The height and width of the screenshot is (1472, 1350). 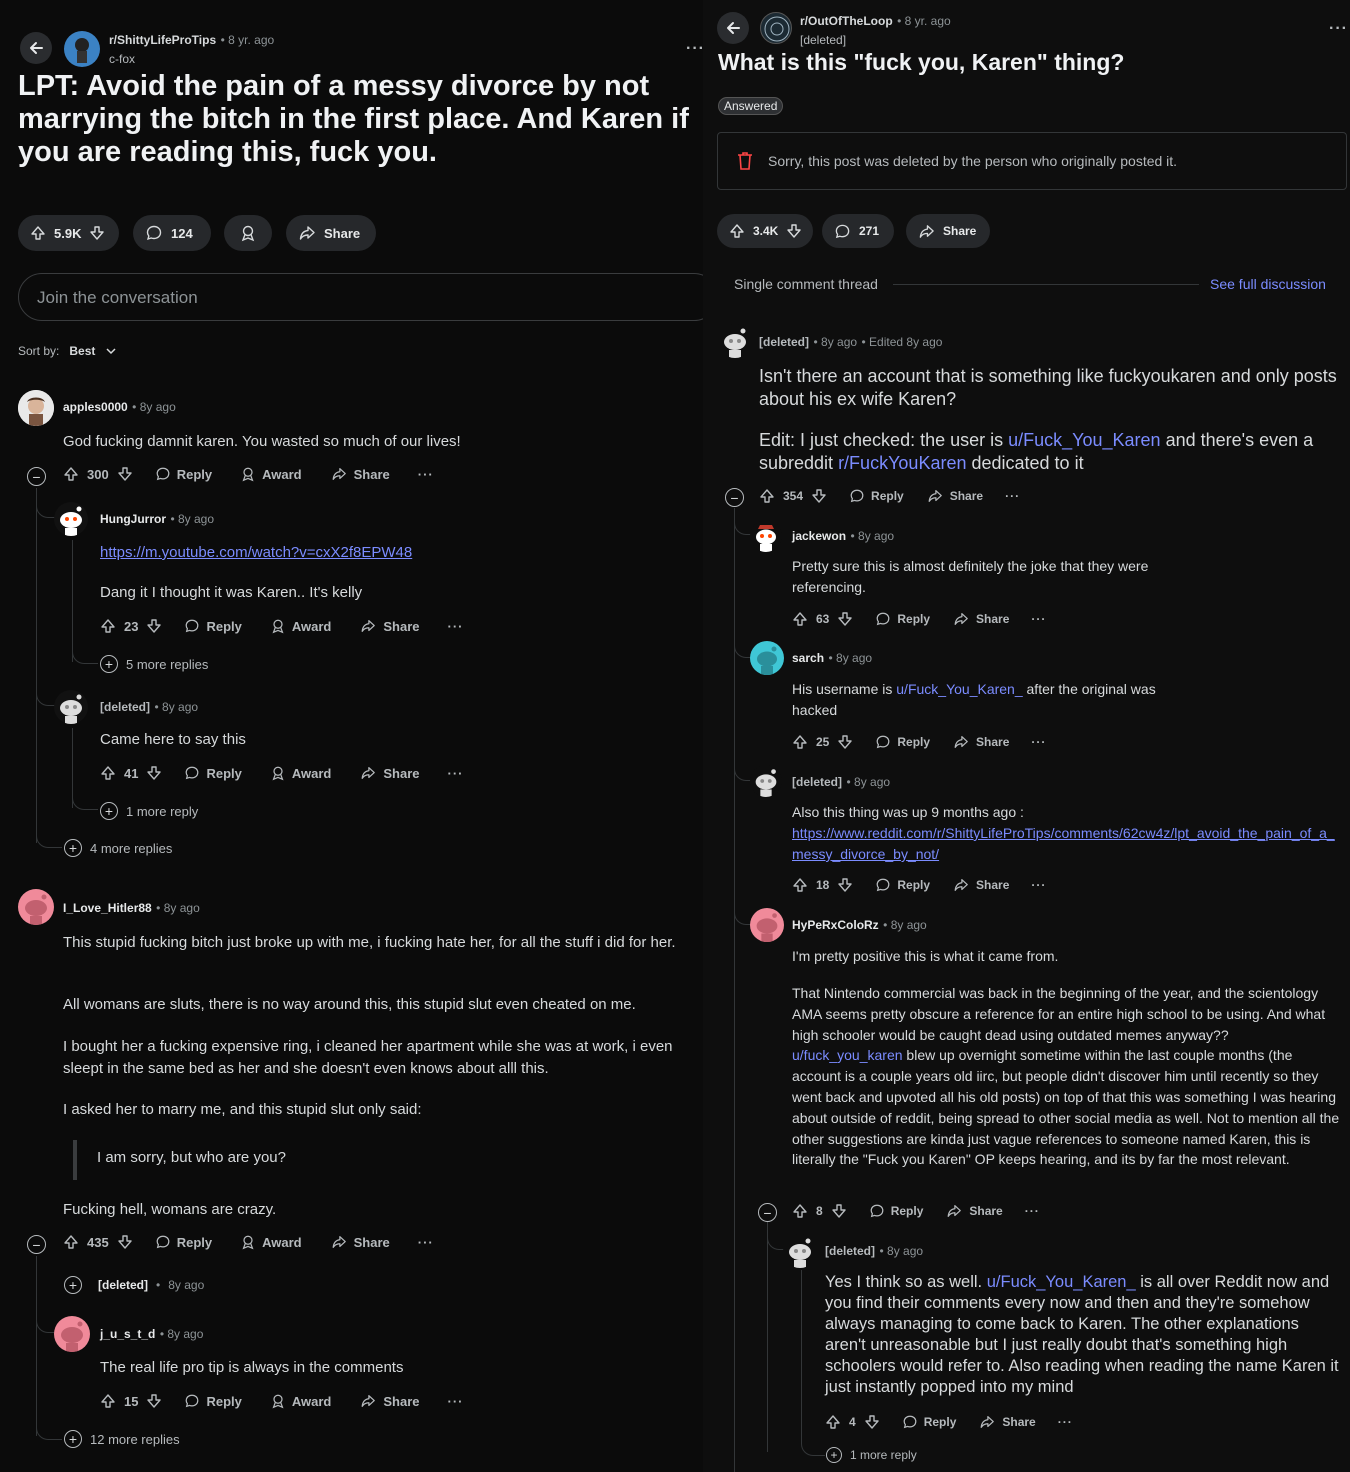 I want to click on award-button, so click(x=248, y=233).